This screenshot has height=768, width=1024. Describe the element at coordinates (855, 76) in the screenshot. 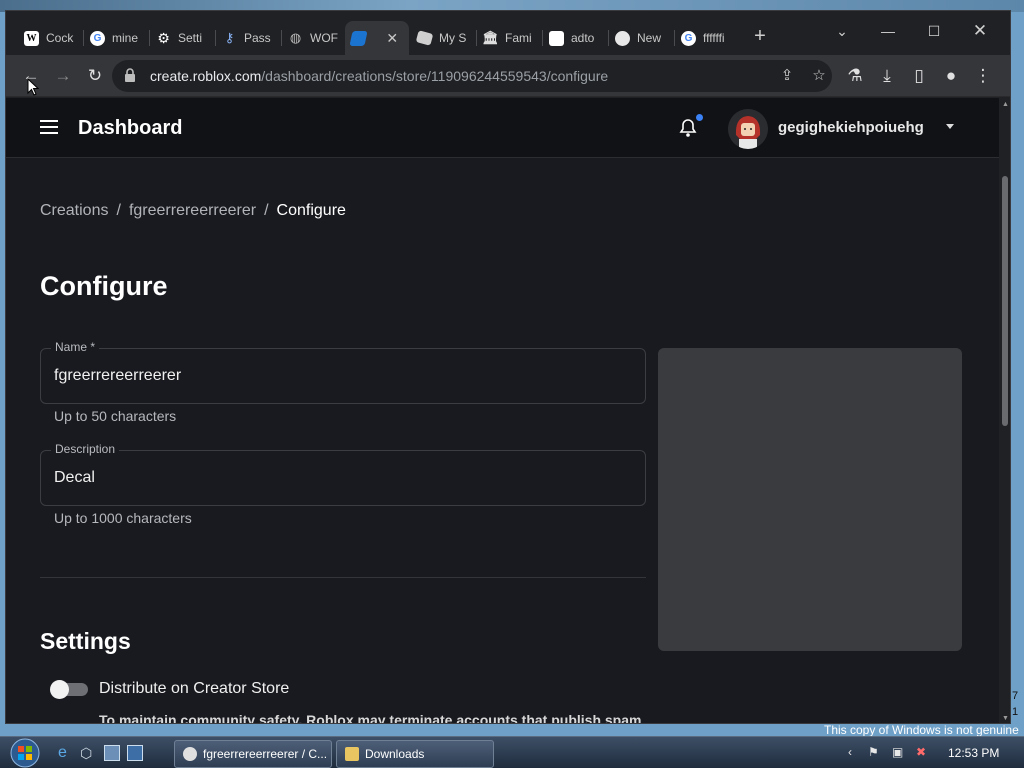

I see `labs-flask-icon: ⚗` at that location.